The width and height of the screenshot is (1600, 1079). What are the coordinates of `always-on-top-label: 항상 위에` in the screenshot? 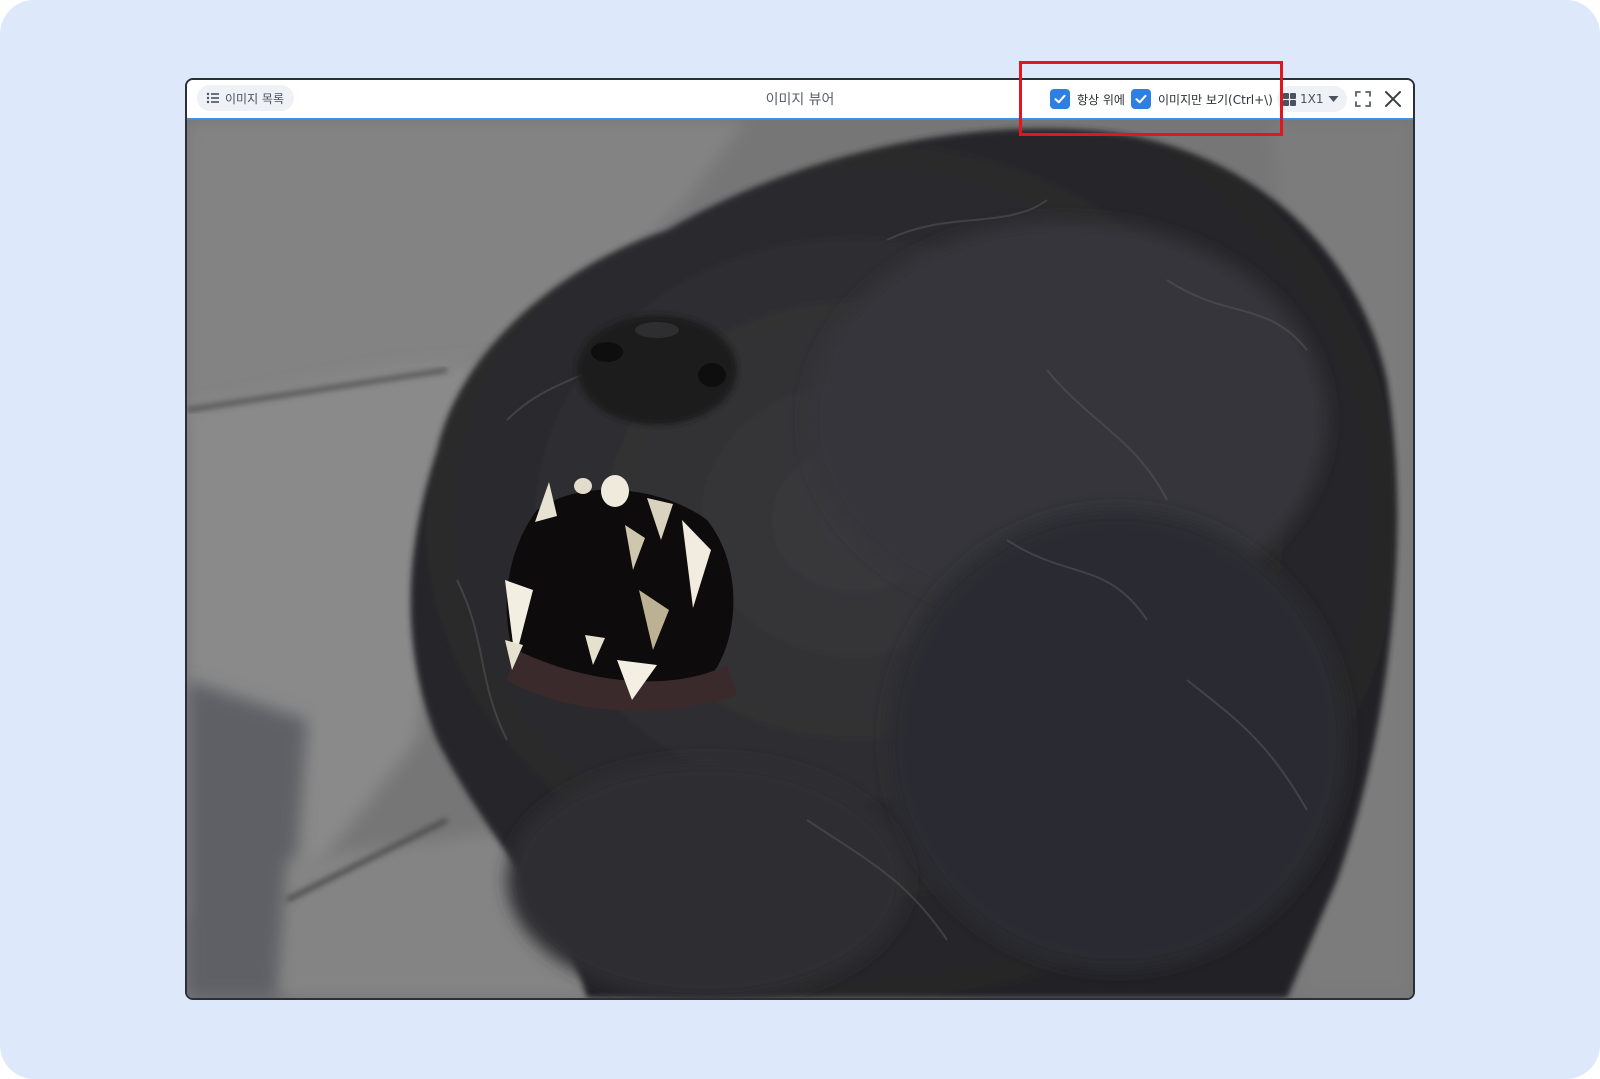 It's located at (1101, 99).